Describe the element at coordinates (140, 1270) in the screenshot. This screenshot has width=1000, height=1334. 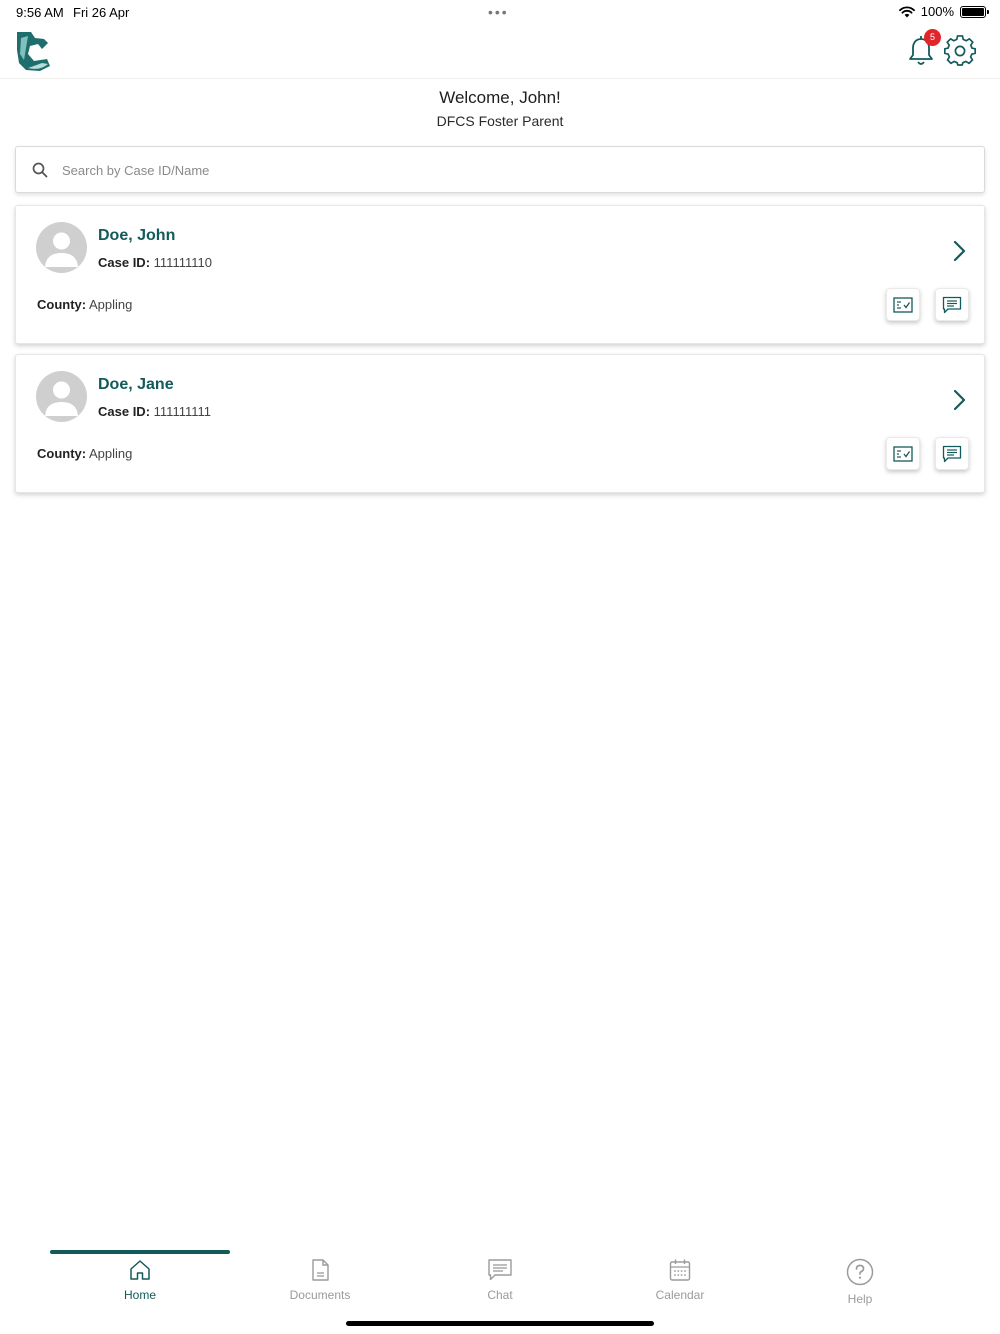
I see `home-icon` at that location.